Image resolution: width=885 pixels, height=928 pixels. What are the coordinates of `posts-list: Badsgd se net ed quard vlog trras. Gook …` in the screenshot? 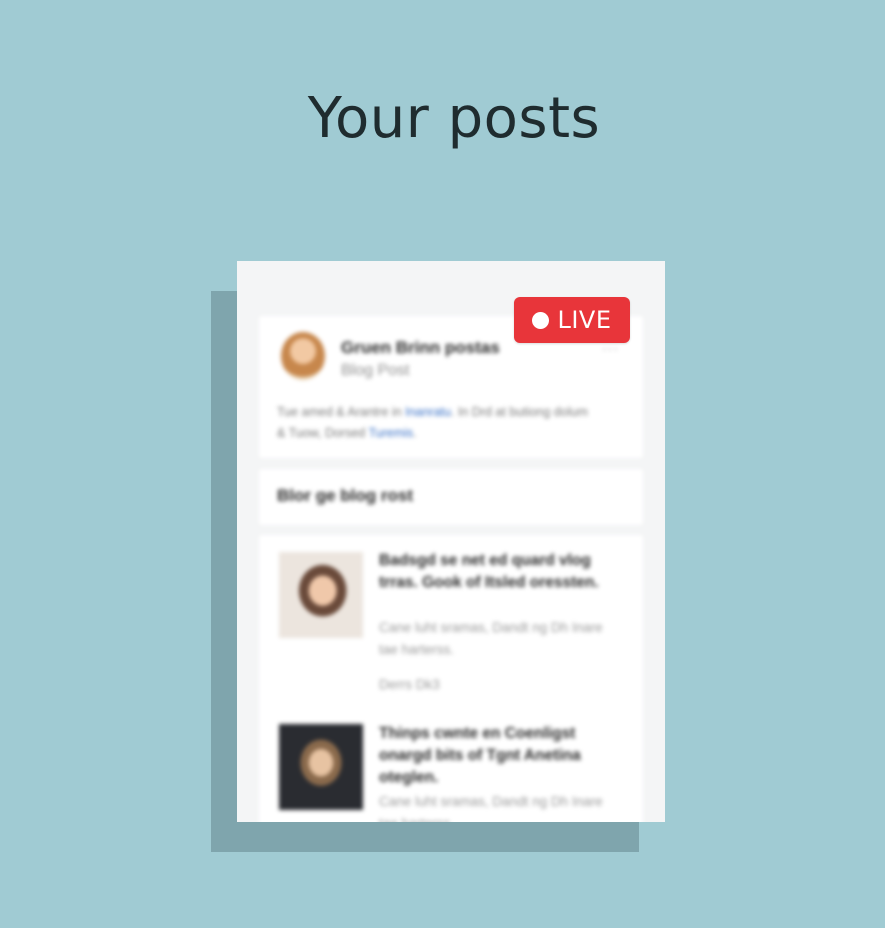 It's located at (451, 678).